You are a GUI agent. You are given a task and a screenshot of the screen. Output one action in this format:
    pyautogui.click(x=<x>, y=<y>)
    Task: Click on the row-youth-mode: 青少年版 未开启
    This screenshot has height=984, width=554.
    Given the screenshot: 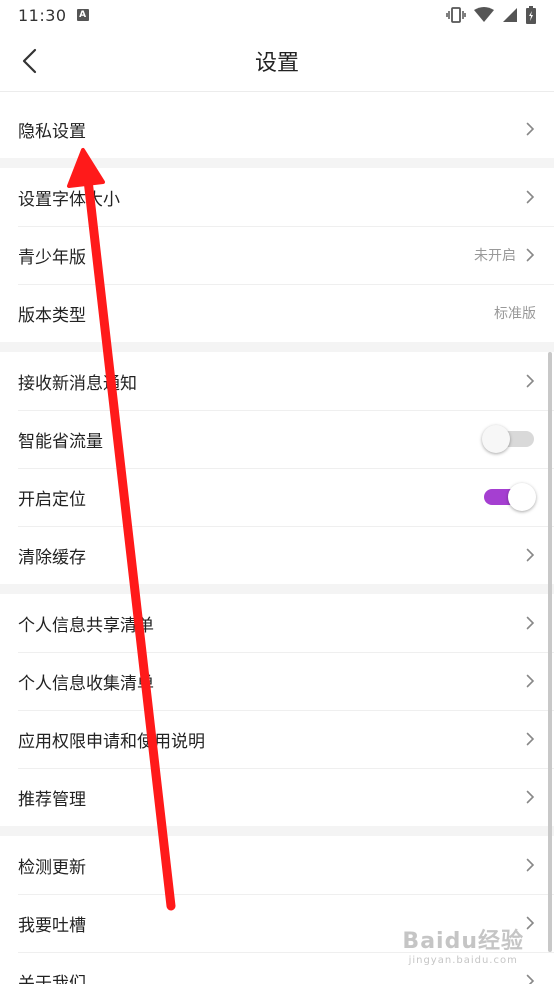 What is the action you would take?
    pyautogui.click(x=277, y=255)
    